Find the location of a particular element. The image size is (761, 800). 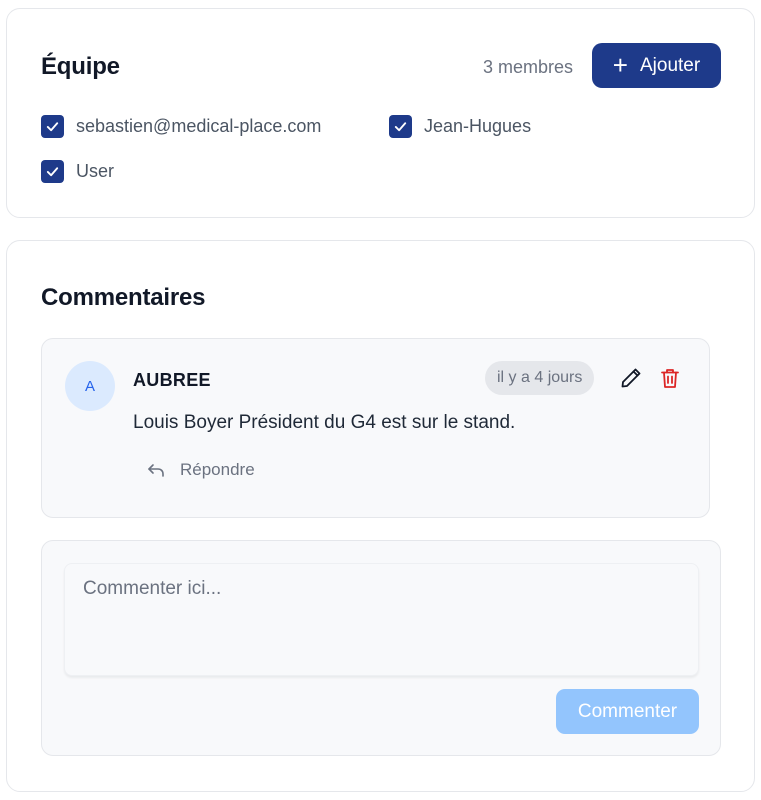

member-label: User is located at coordinates (95, 171).